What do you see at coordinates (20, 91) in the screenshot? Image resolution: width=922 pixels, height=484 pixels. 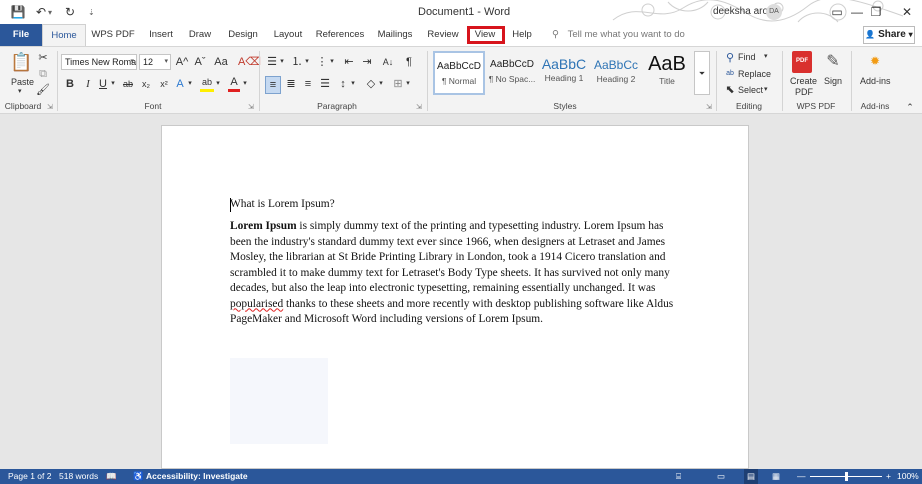 I see `paste-dropdown-icon: ▾` at bounding box center [20, 91].